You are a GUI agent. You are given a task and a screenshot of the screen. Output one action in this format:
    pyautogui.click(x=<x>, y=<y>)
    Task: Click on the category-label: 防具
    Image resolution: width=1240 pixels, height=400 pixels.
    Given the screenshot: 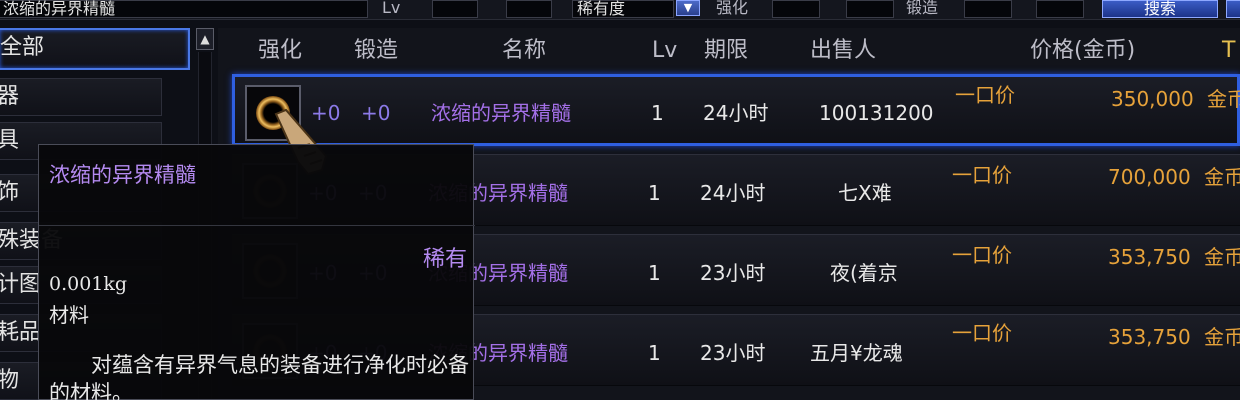 What is the action you would take?
    pyautogui.click(x=9, y=140)
    